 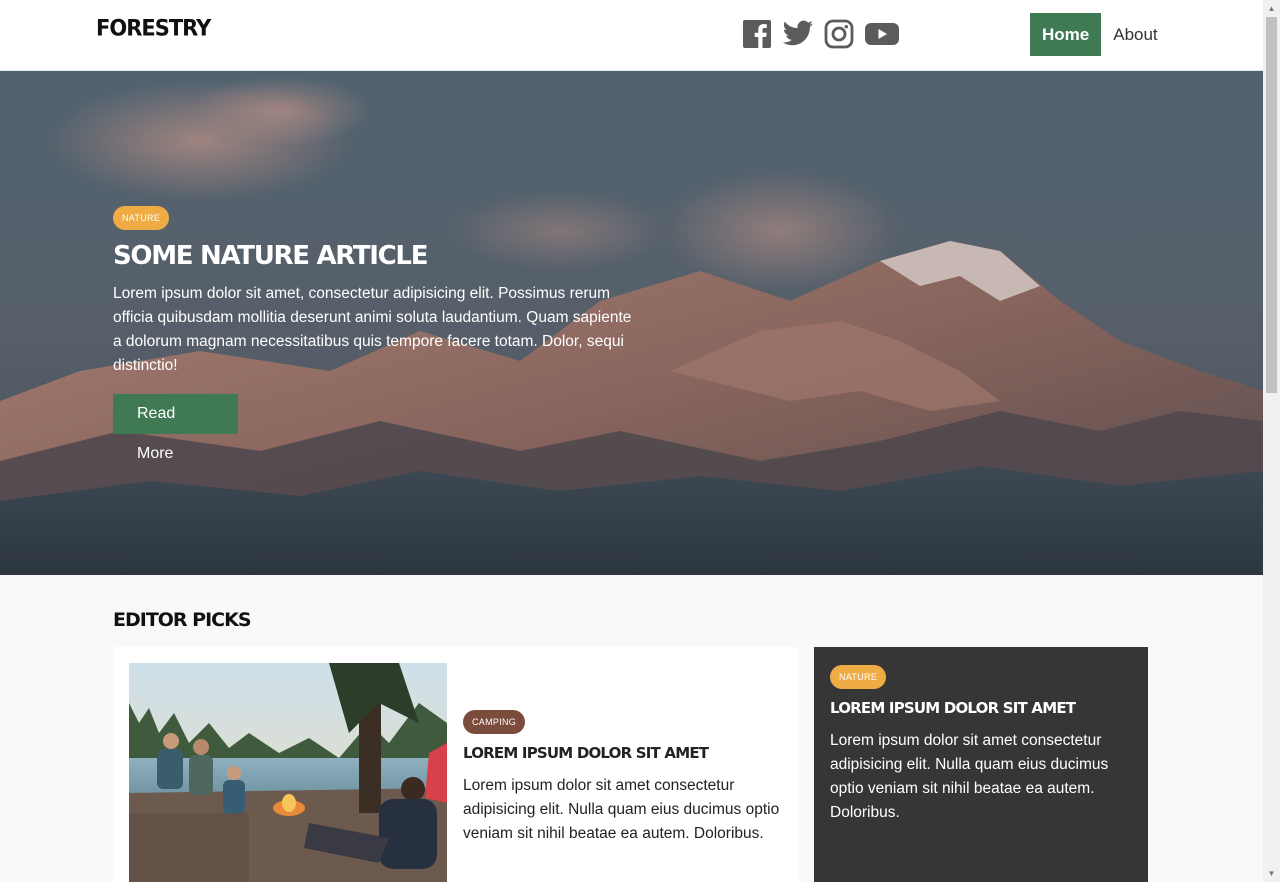 I want to click on youtube-icon, so click(x=882, y=34).